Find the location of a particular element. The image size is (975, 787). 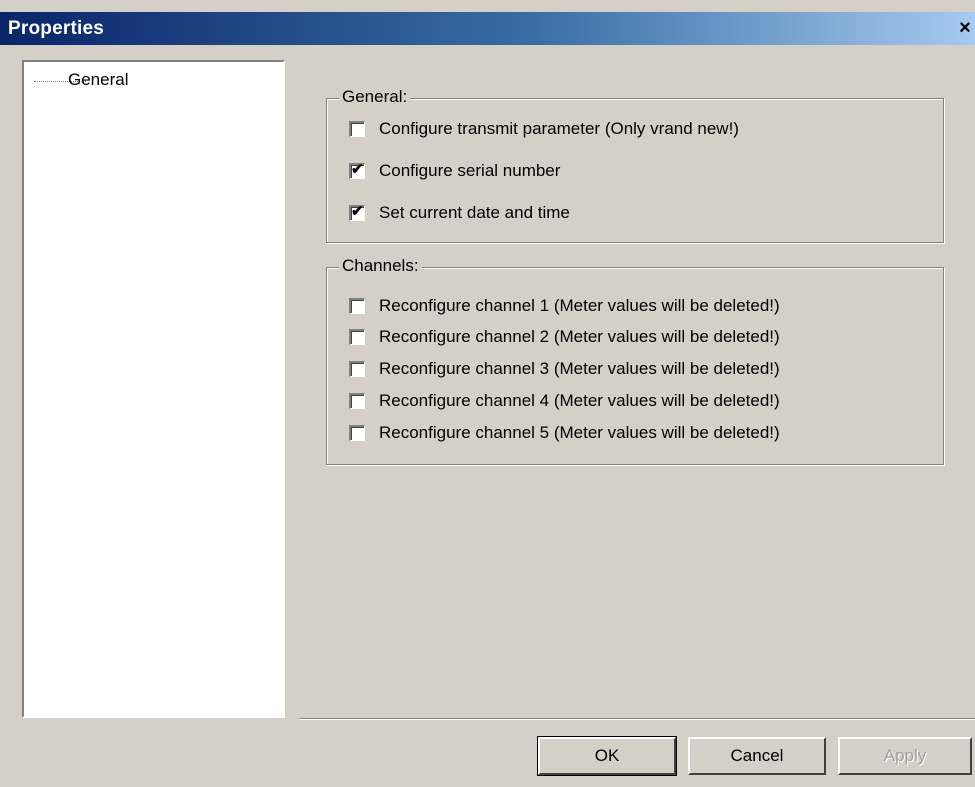

cancel-button: Cancel is located at coordinates (757, 756).